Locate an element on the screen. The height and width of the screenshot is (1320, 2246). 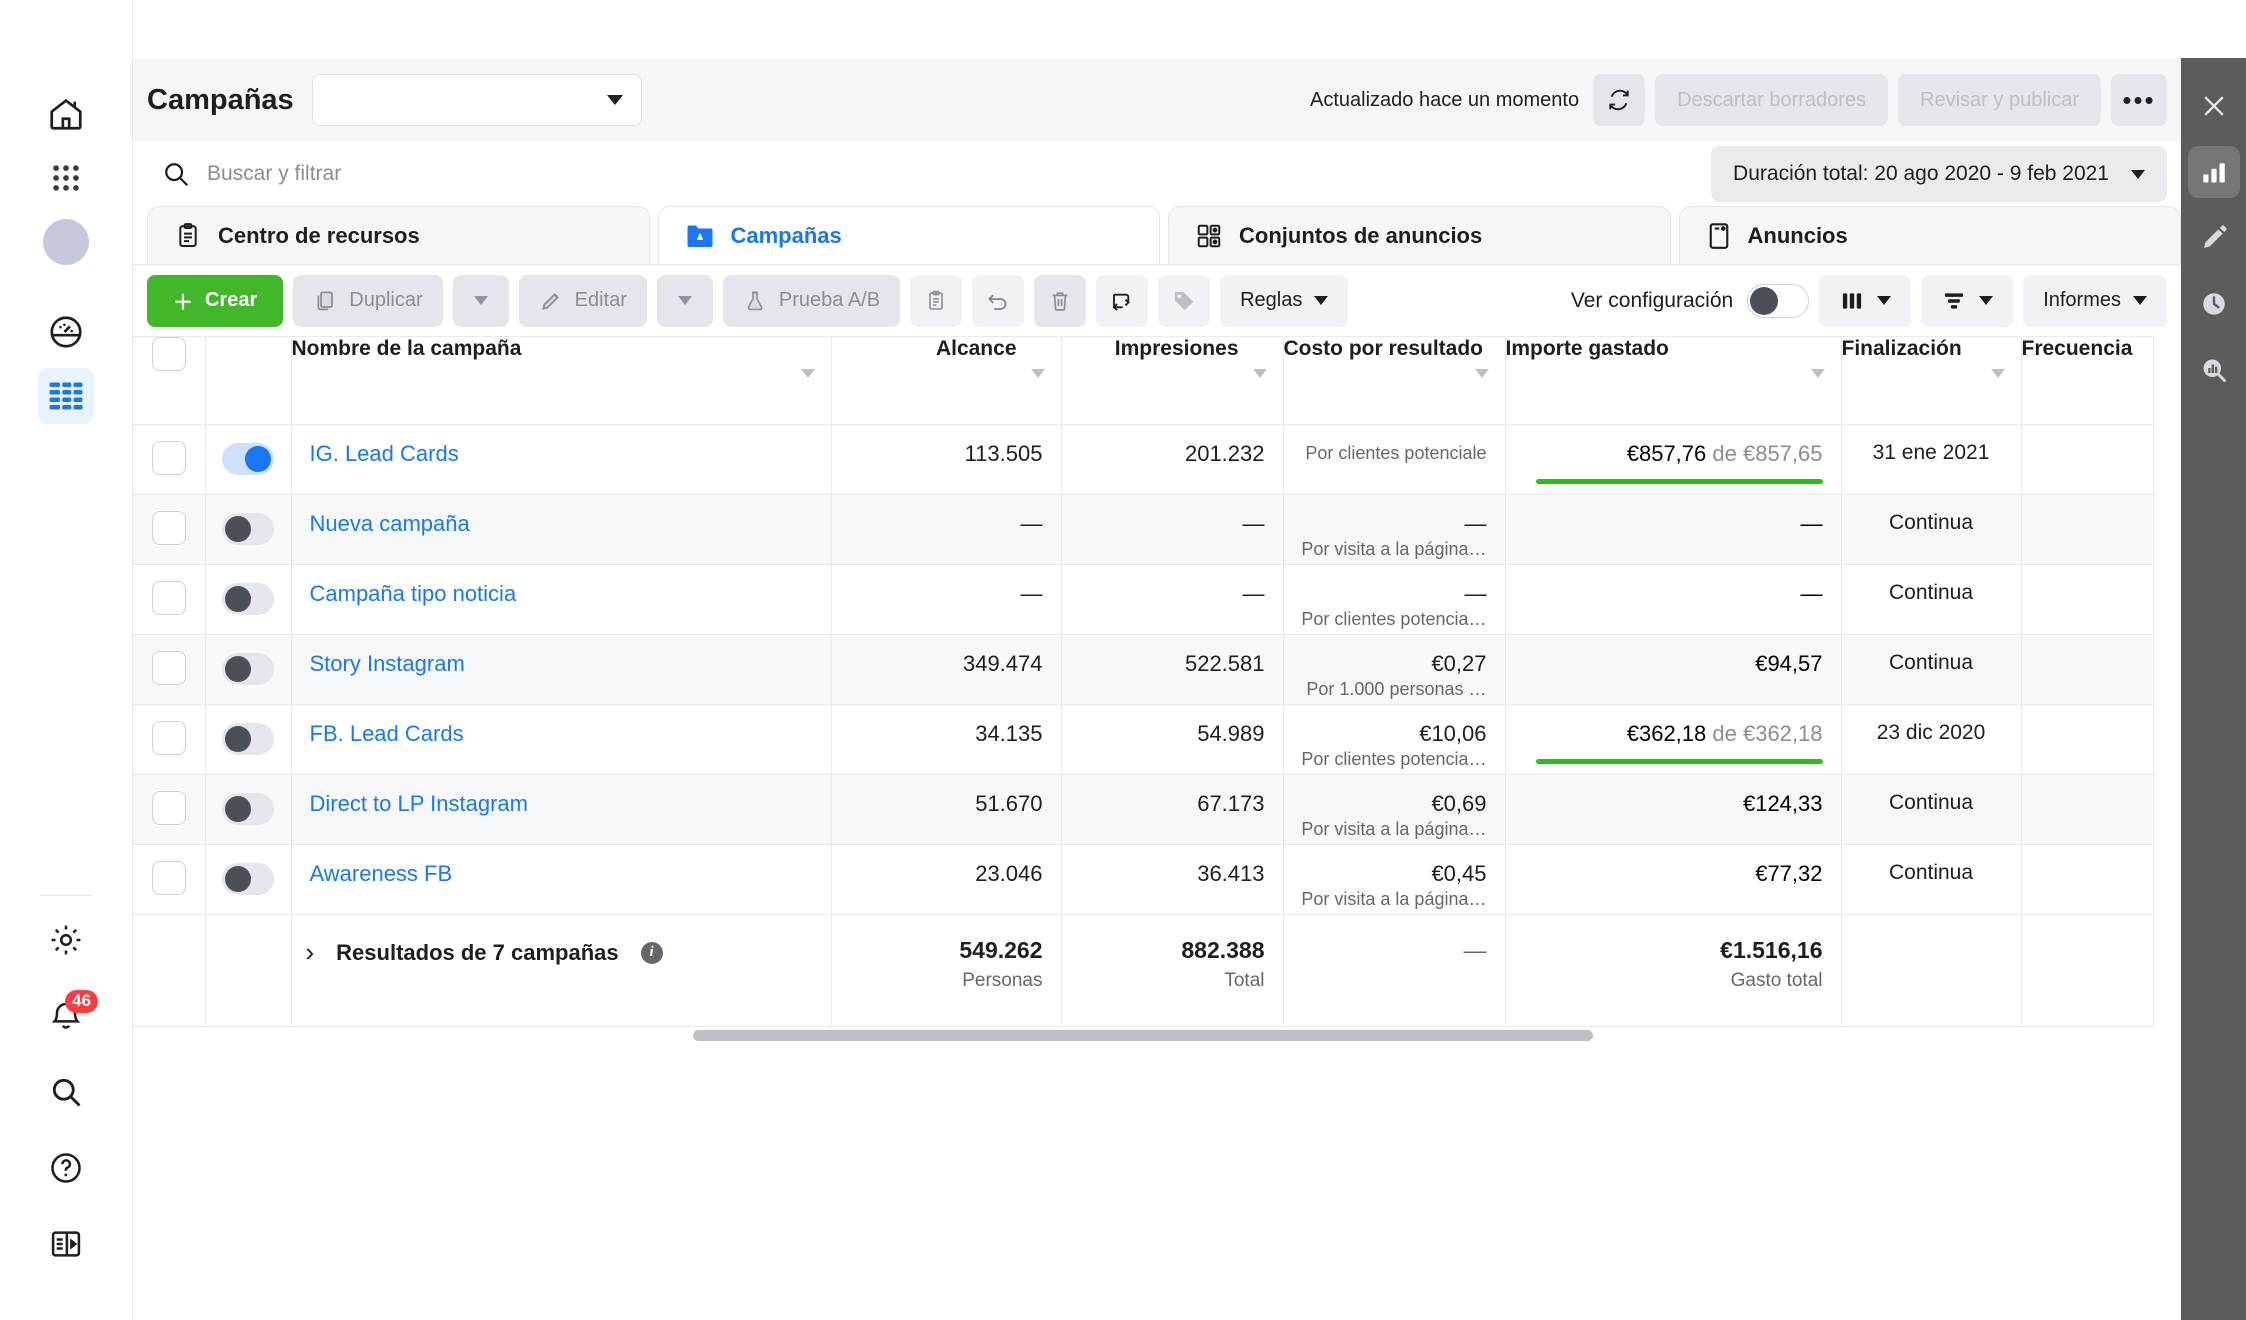
duplicate-dropdown-button is located at coordinates (480, 300).